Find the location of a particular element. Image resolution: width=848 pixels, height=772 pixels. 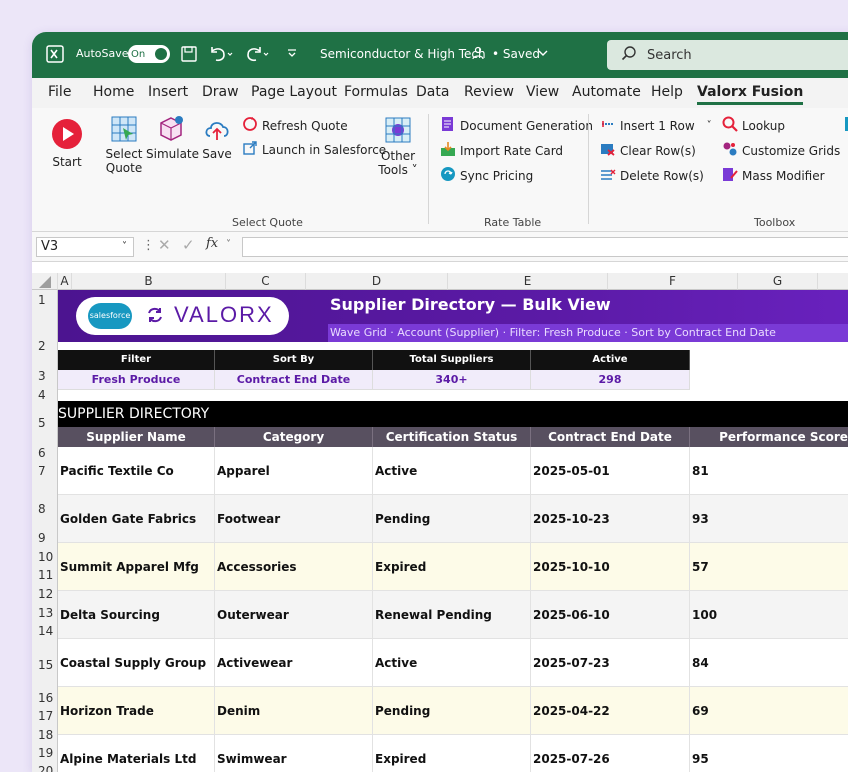

tab-valorx-fusion: Valorx Fusion is located at coordinates (750, 94).